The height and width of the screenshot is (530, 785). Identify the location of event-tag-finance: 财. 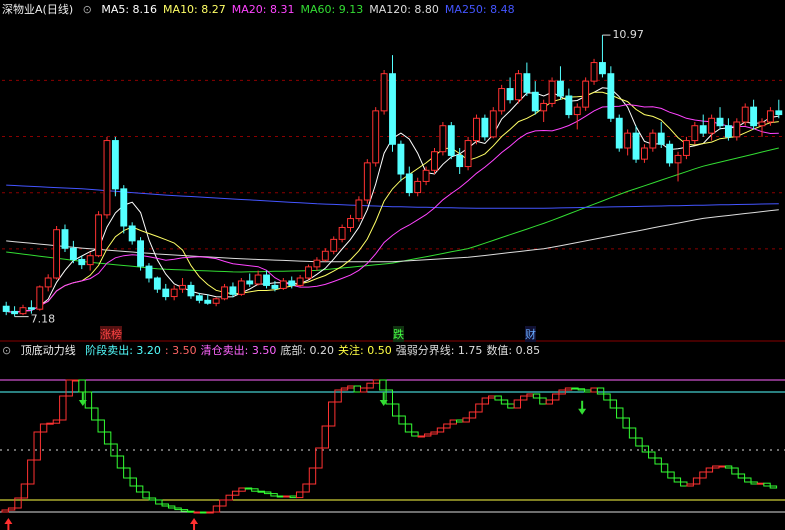
(530, 334).